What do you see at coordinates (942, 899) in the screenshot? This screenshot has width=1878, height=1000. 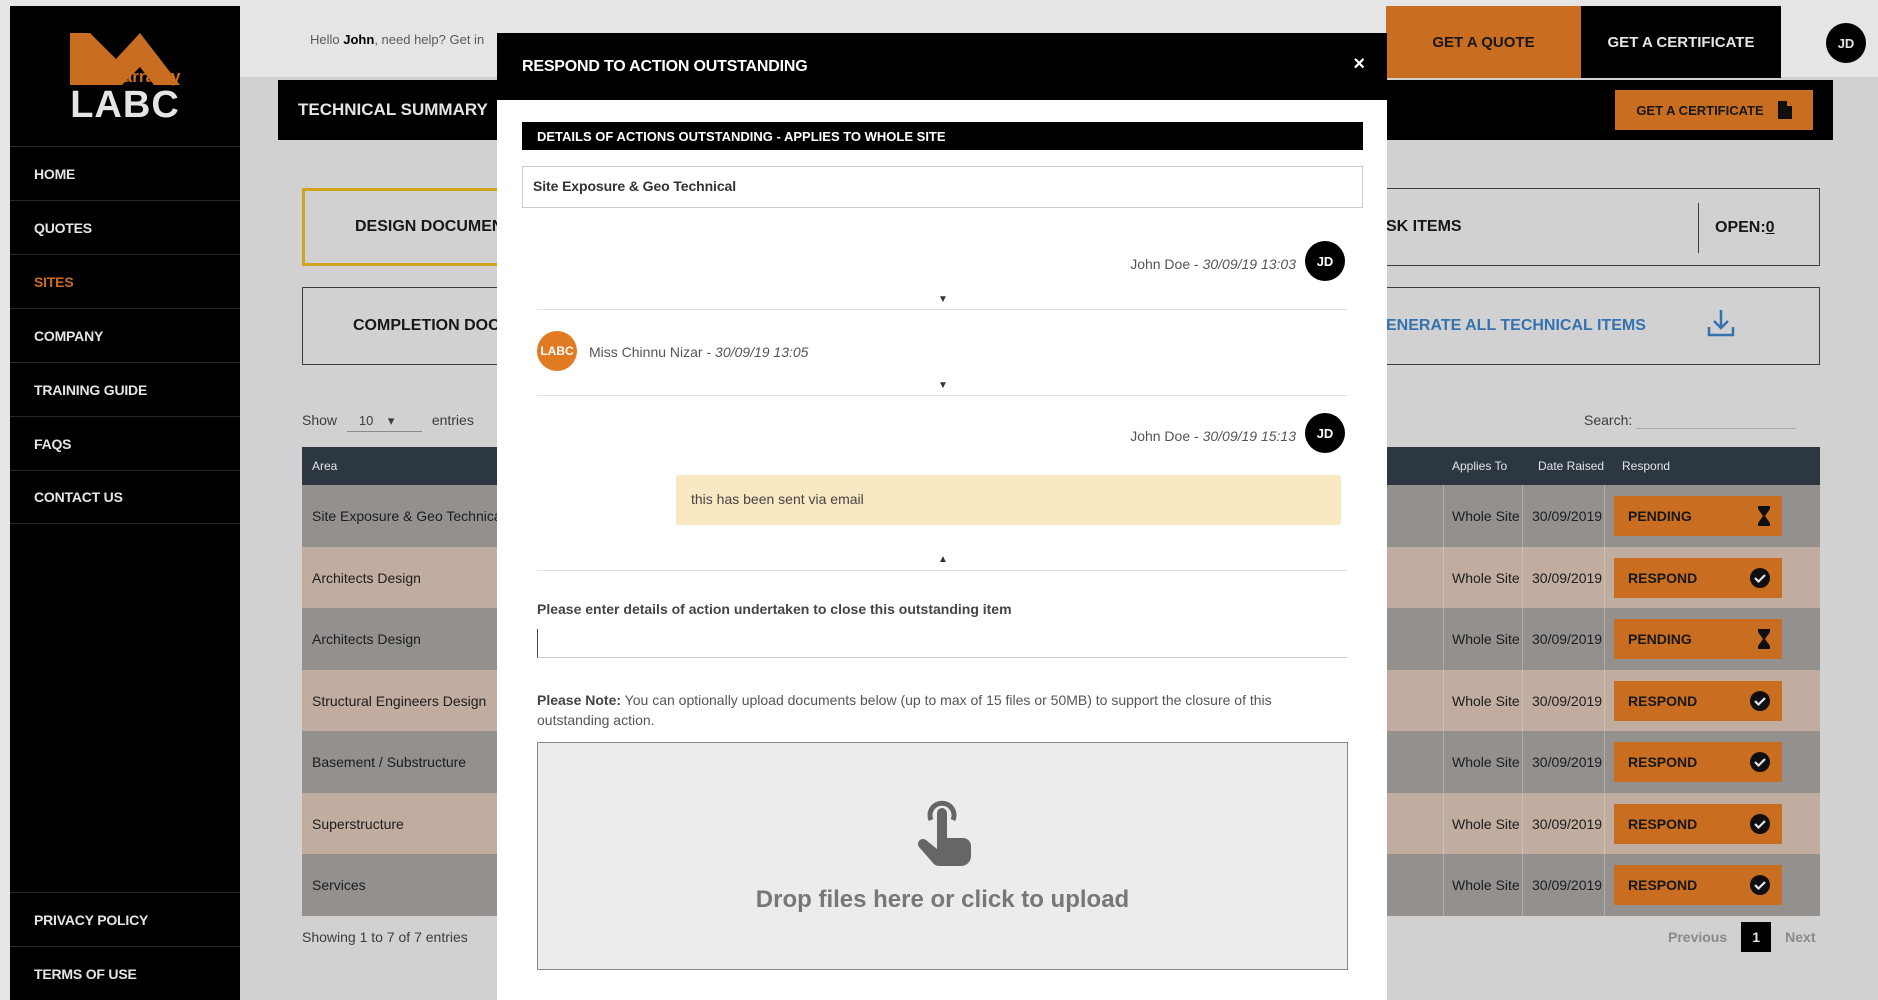 I see `dropzone-text: Drop files here or click to upload` at bounding box center [942, 899].